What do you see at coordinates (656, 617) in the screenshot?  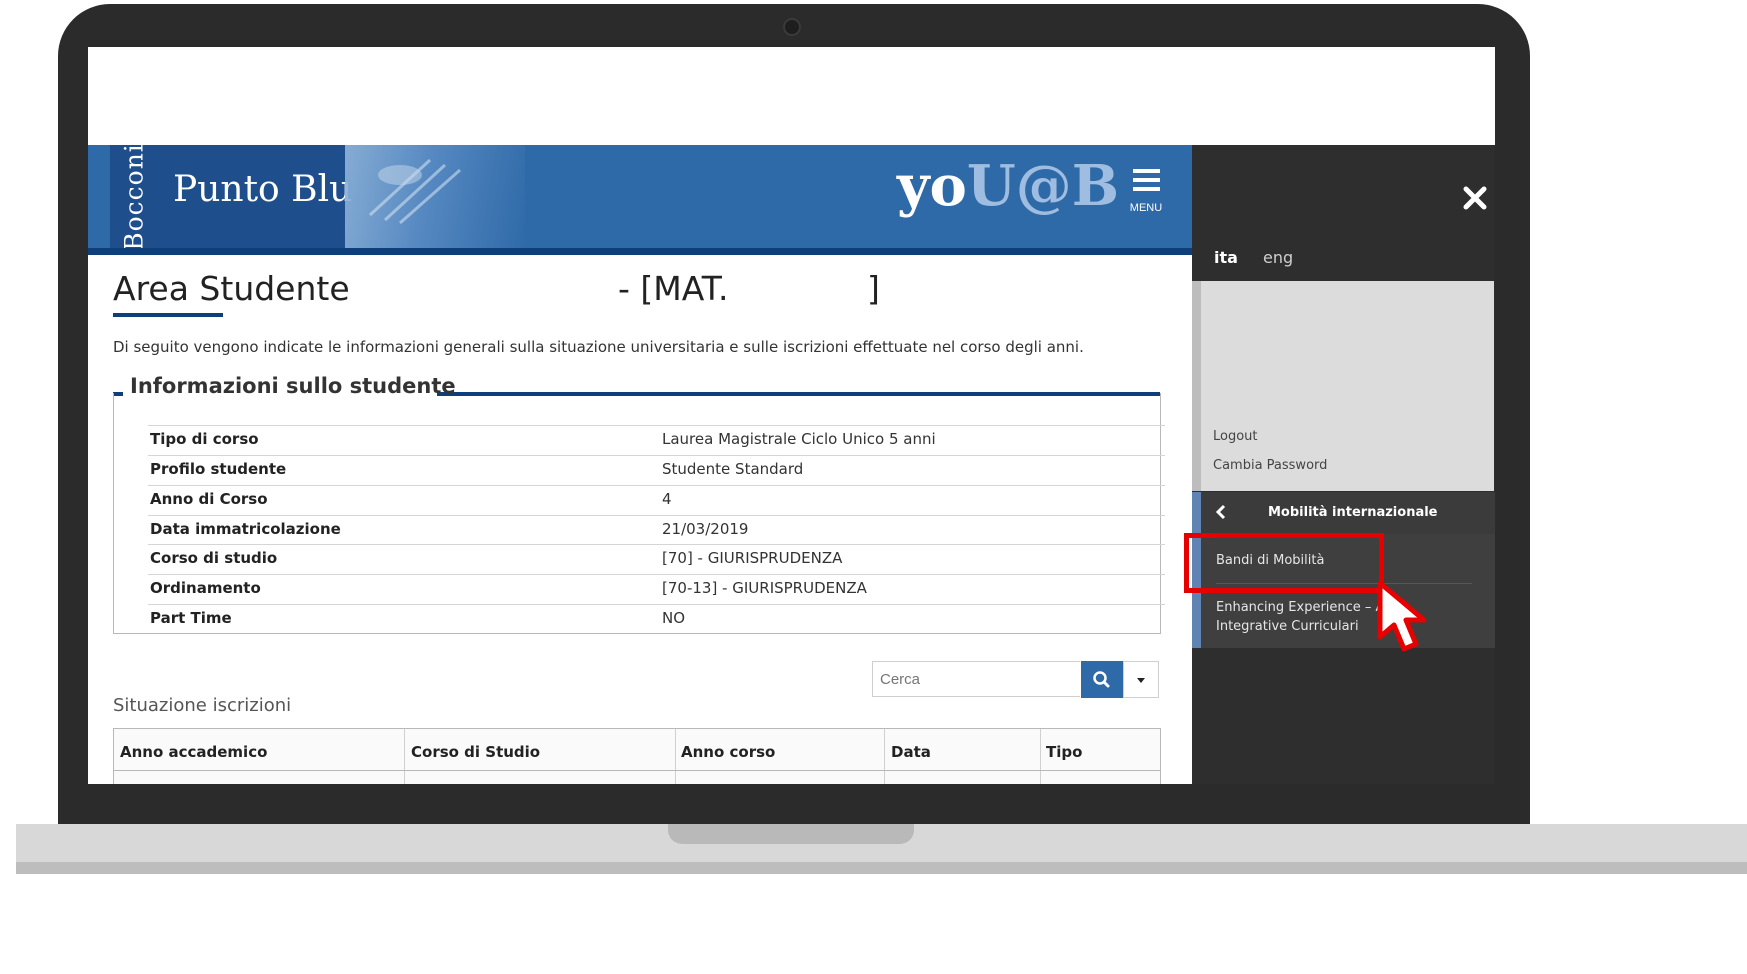 I see `info-row: Part Time NO` at bounding box center [656, 617].